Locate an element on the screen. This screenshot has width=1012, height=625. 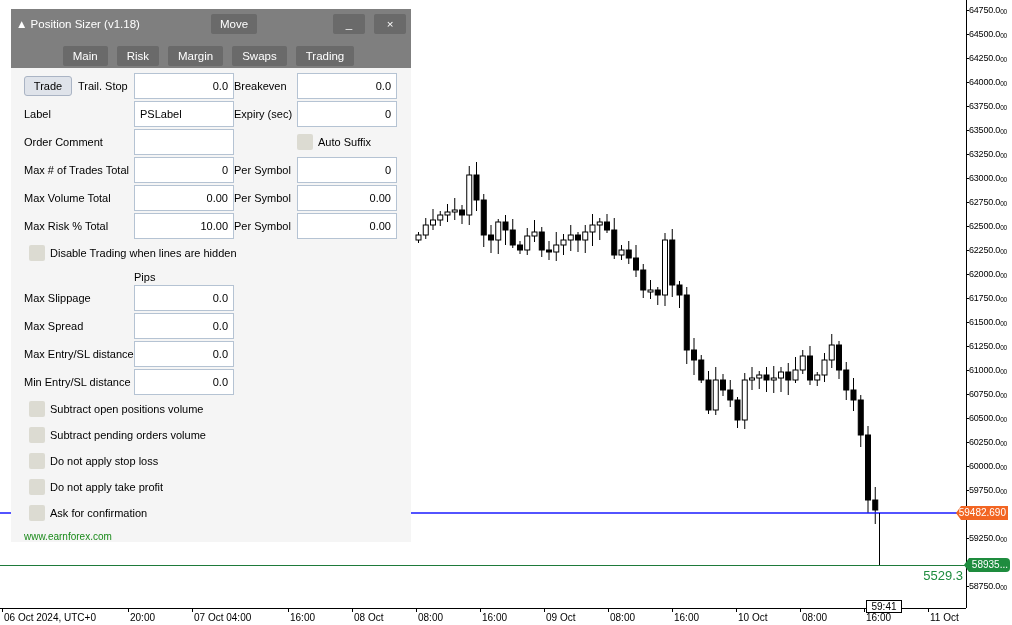
price-axis-label: 63000.0$_{00}$ is located at coordinates (988, 178).